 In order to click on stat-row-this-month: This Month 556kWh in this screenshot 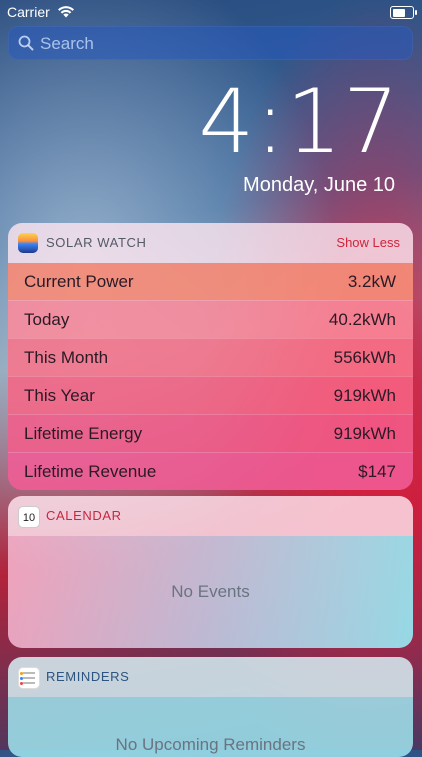, I will do `click(210, 357)`.